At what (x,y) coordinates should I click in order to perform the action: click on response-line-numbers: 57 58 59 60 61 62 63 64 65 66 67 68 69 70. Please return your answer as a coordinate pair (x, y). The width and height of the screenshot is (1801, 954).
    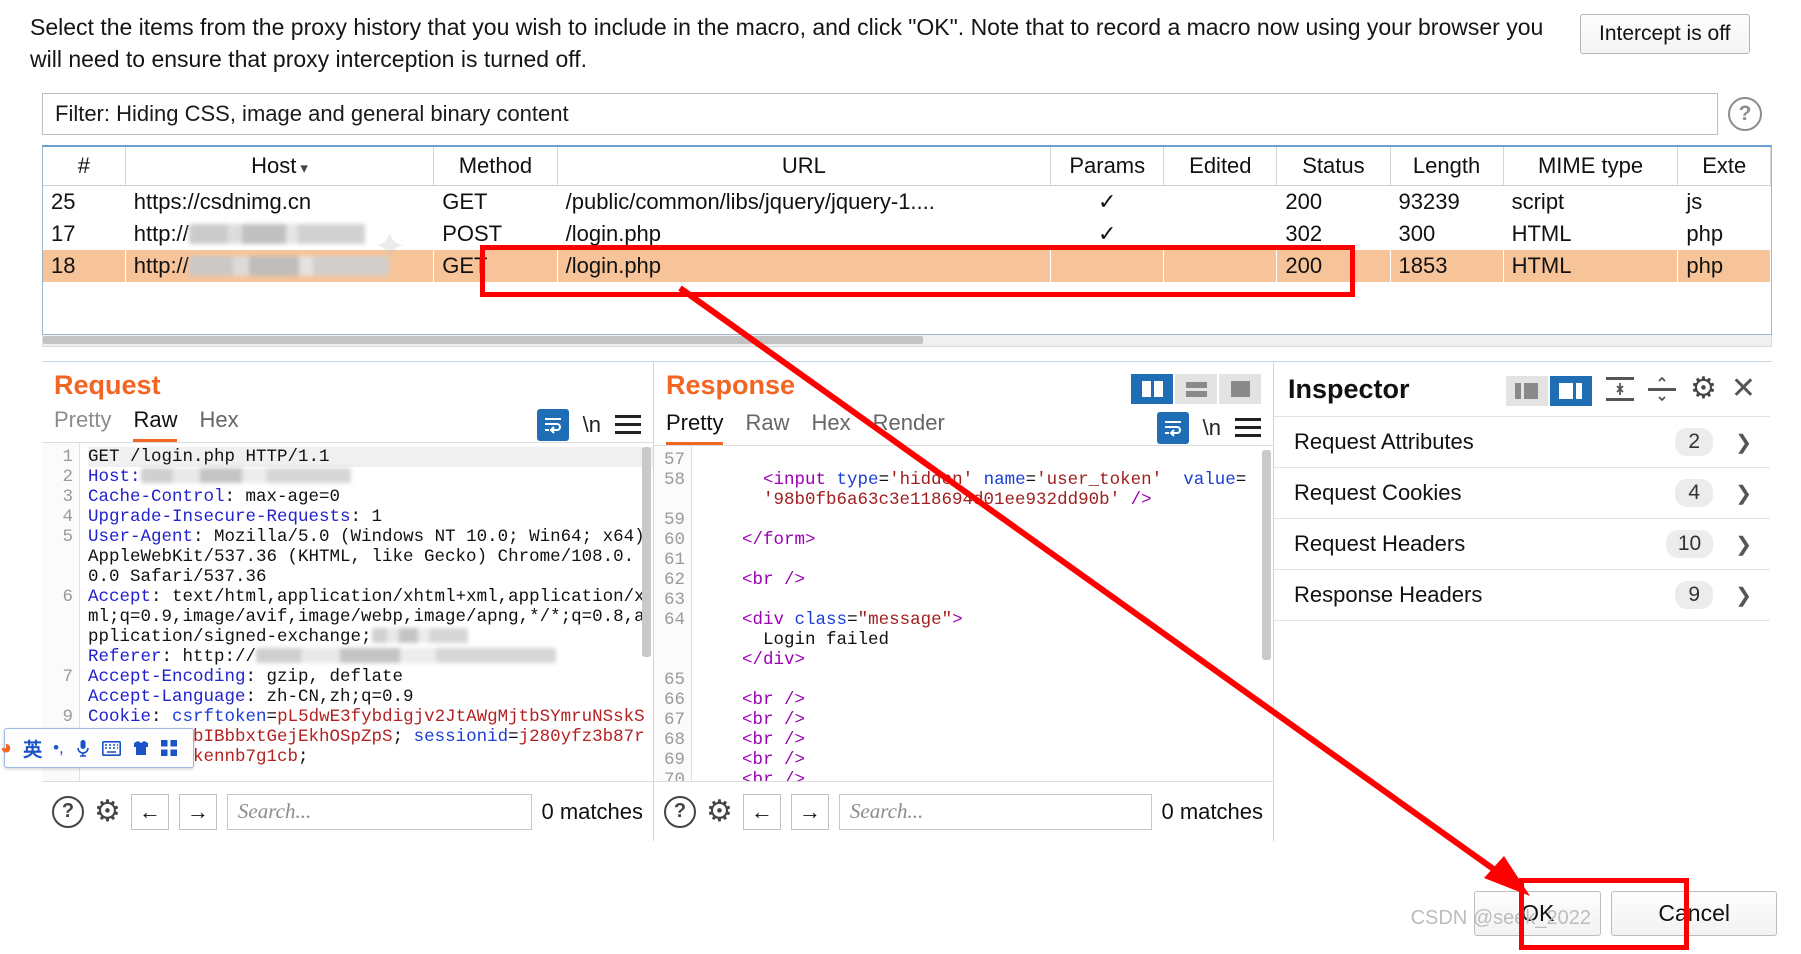
    Looking at the image, I should click on (673, 614).